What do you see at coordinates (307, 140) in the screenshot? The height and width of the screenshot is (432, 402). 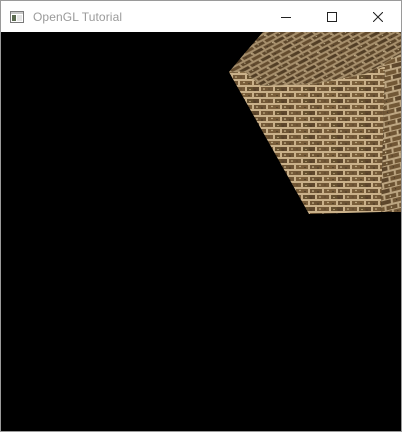 I see `cube-front-face` at bounding box center [307, 140].